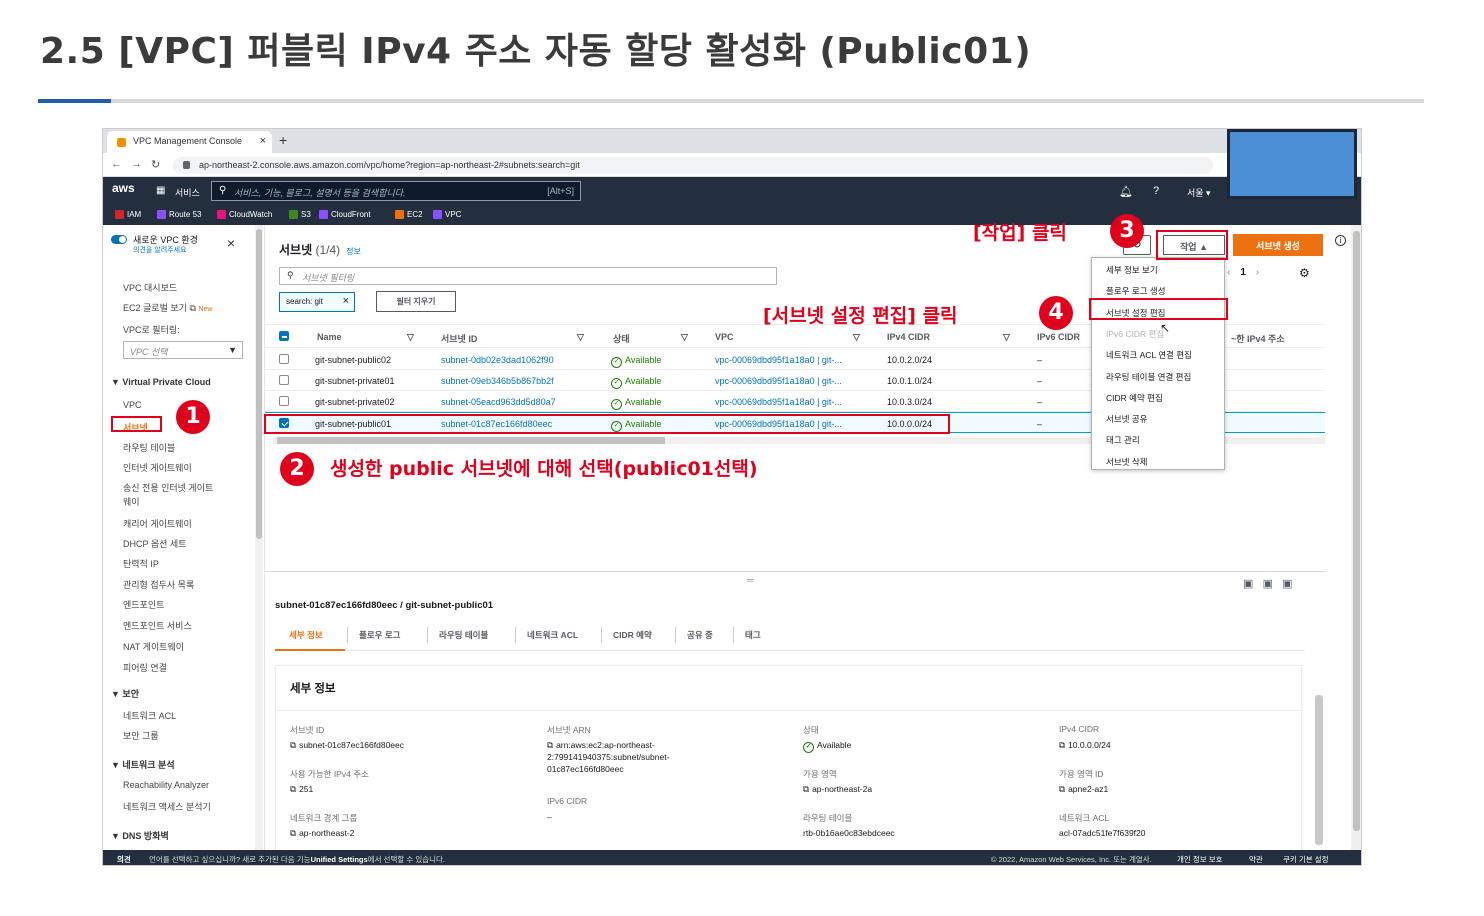 Image resolution: width=1484 pixels, height=916 pixels. Describe the element at coordinates (1258, 338) in the screenshot. I see `col-available-ipv4: ~한 IPv4 주소` at that location.